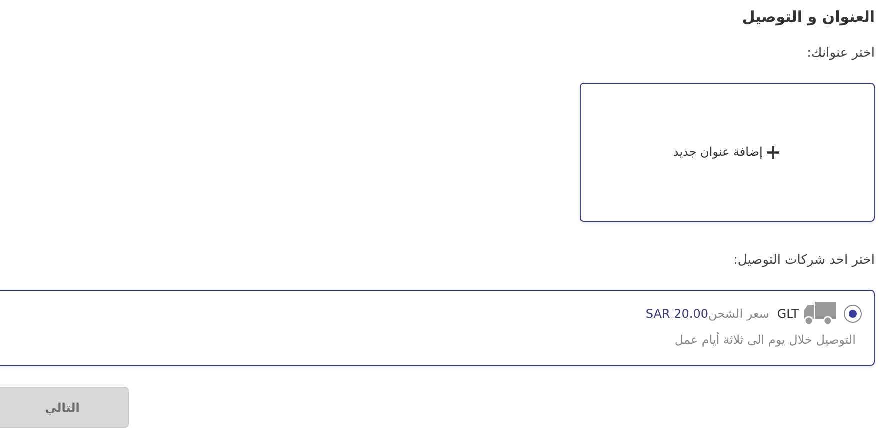 The width and height of the screenshot is (885, 429). What do you see at coordinates (804, 261) in the screenshot?
I see `field-label: اختر احد شركات التوصيل:` at bounding box center [804, 261].